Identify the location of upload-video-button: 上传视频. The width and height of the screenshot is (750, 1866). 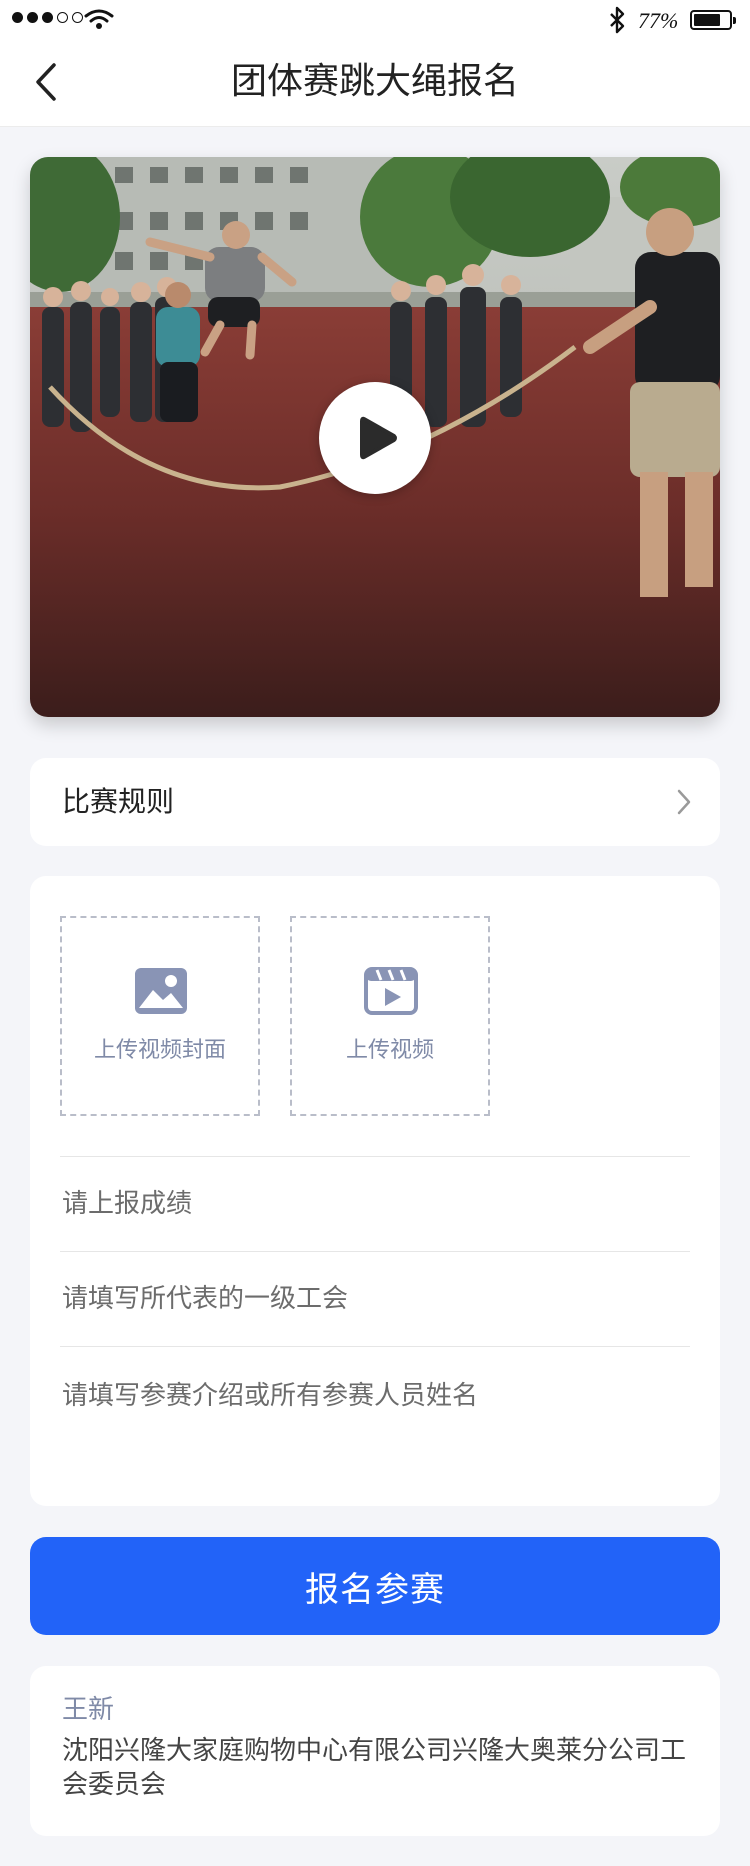
(390, 1016).